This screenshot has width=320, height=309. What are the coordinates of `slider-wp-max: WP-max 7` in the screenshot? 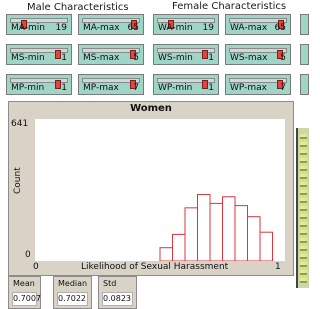 It's located at (258, 84).